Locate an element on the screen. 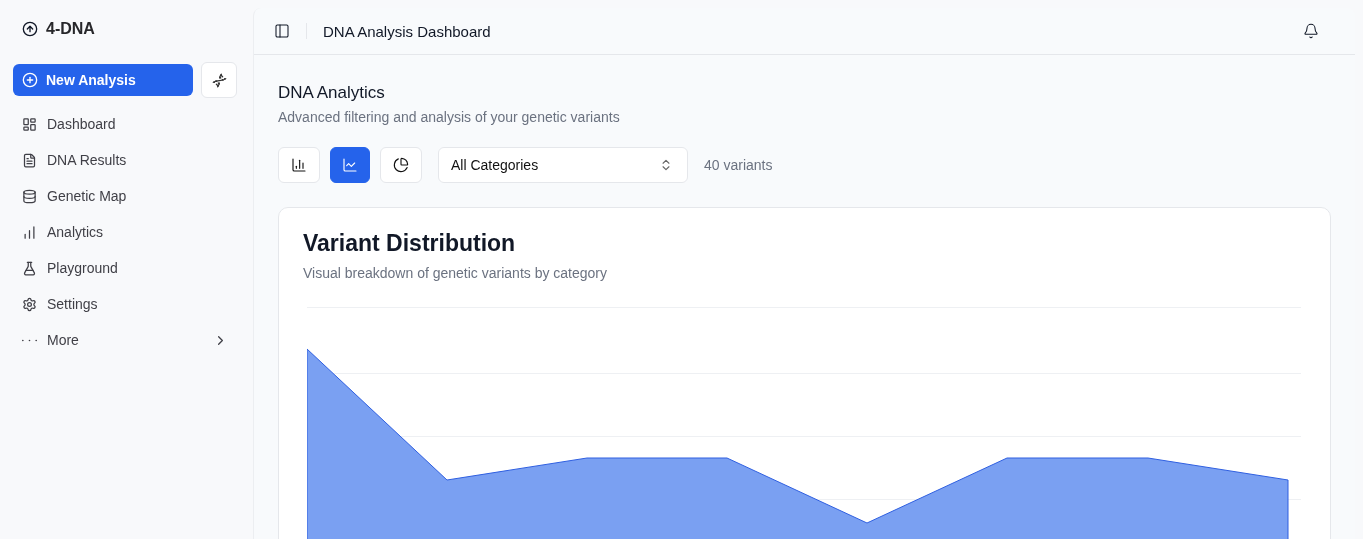  bar-chart-button is located at coordinates (299, 165).